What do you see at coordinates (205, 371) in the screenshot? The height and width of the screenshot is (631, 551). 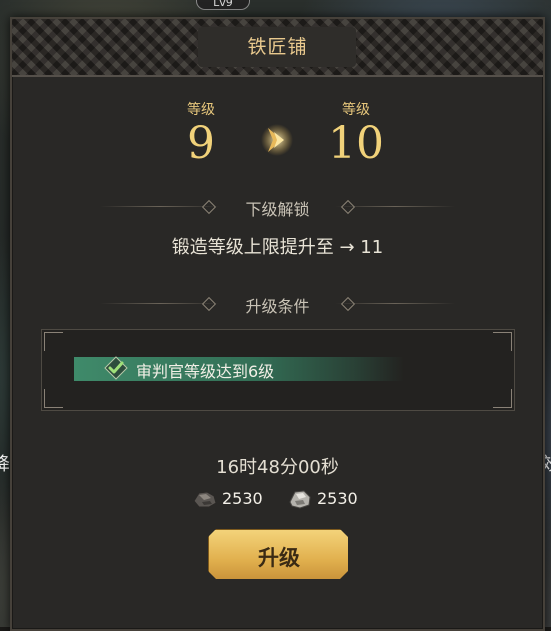 I see `requirement-text: 审判官等级达到6级` at bounding box center [205, 371].